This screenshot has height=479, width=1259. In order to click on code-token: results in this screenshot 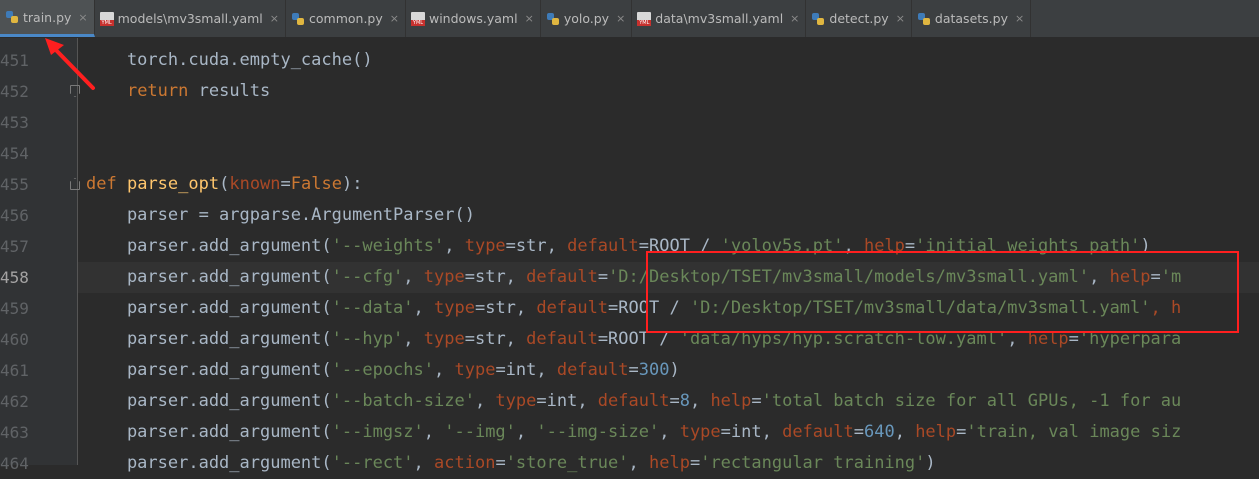, I will do `click(229, 91)`.